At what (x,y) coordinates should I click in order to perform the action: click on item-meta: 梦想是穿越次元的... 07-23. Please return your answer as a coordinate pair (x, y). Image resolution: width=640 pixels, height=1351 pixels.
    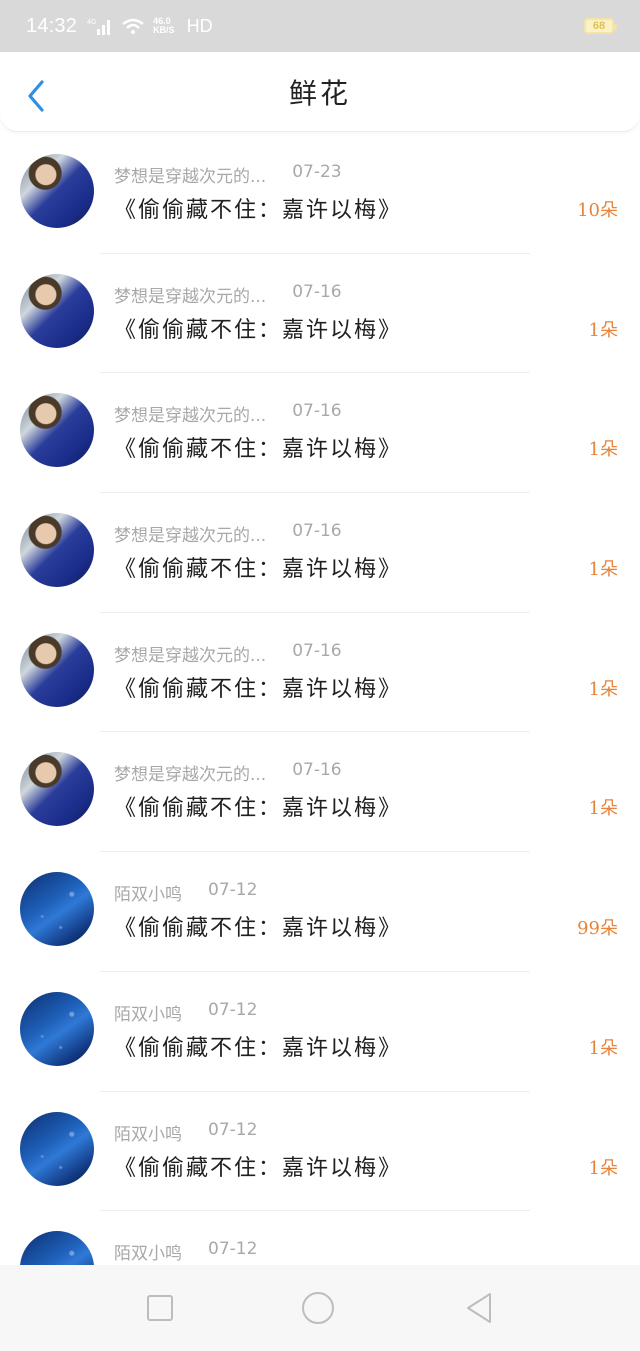
    Looking at the image, I should click on (228, 174).